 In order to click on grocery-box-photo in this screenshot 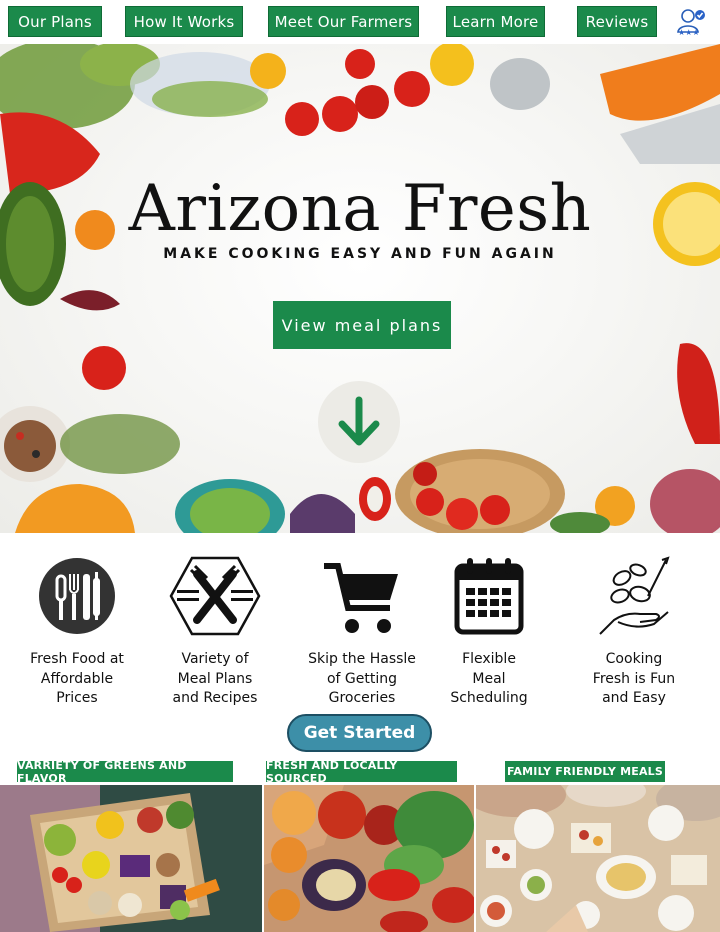, I will do `click(131, 858)`.